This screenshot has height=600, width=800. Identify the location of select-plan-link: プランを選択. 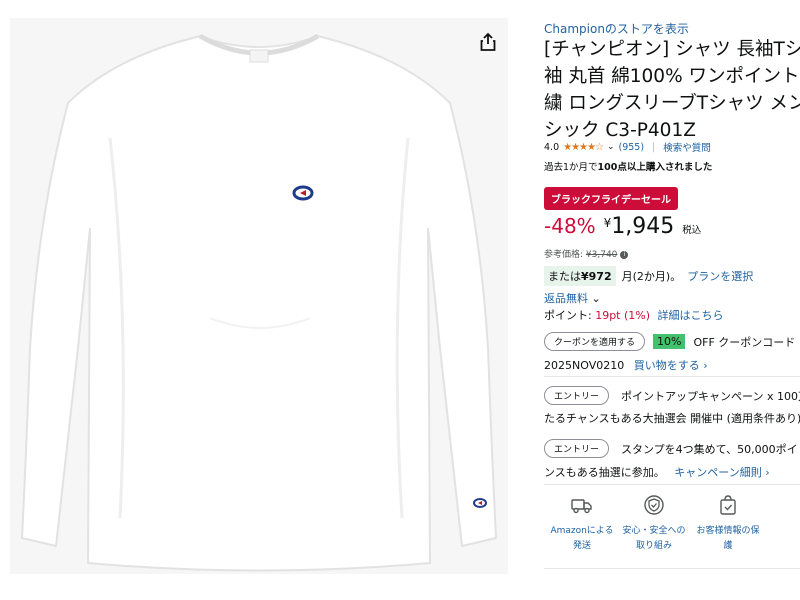
(720, 276).